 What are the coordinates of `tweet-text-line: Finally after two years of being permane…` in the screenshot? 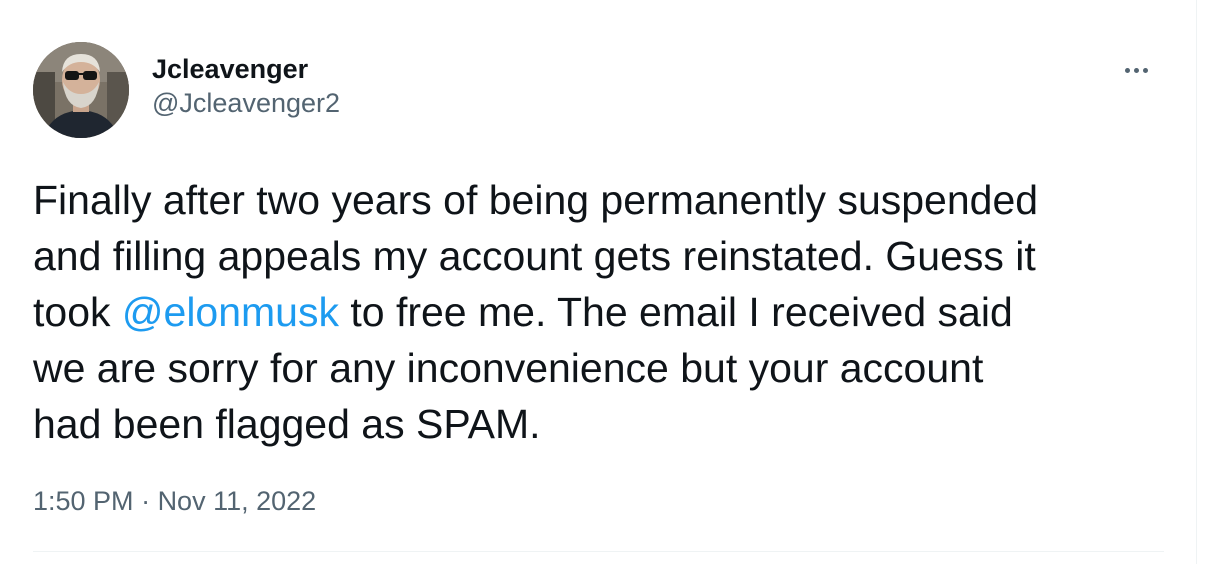 It's located at (536, 200).